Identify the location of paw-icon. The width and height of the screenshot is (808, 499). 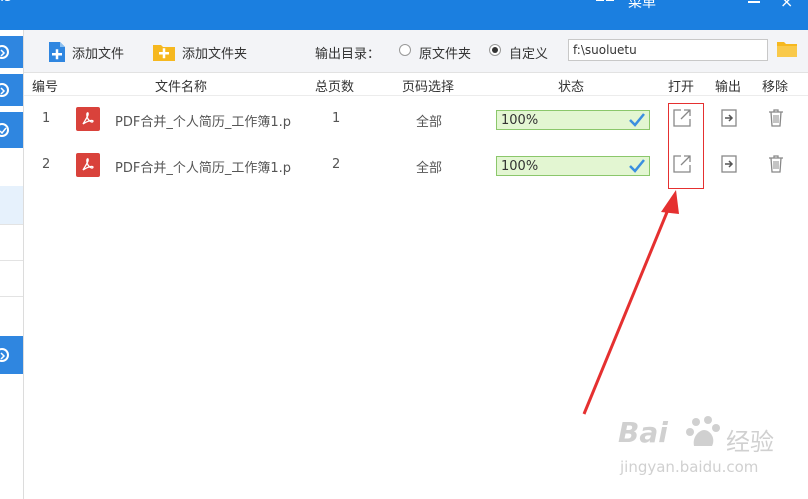
(703, 431).